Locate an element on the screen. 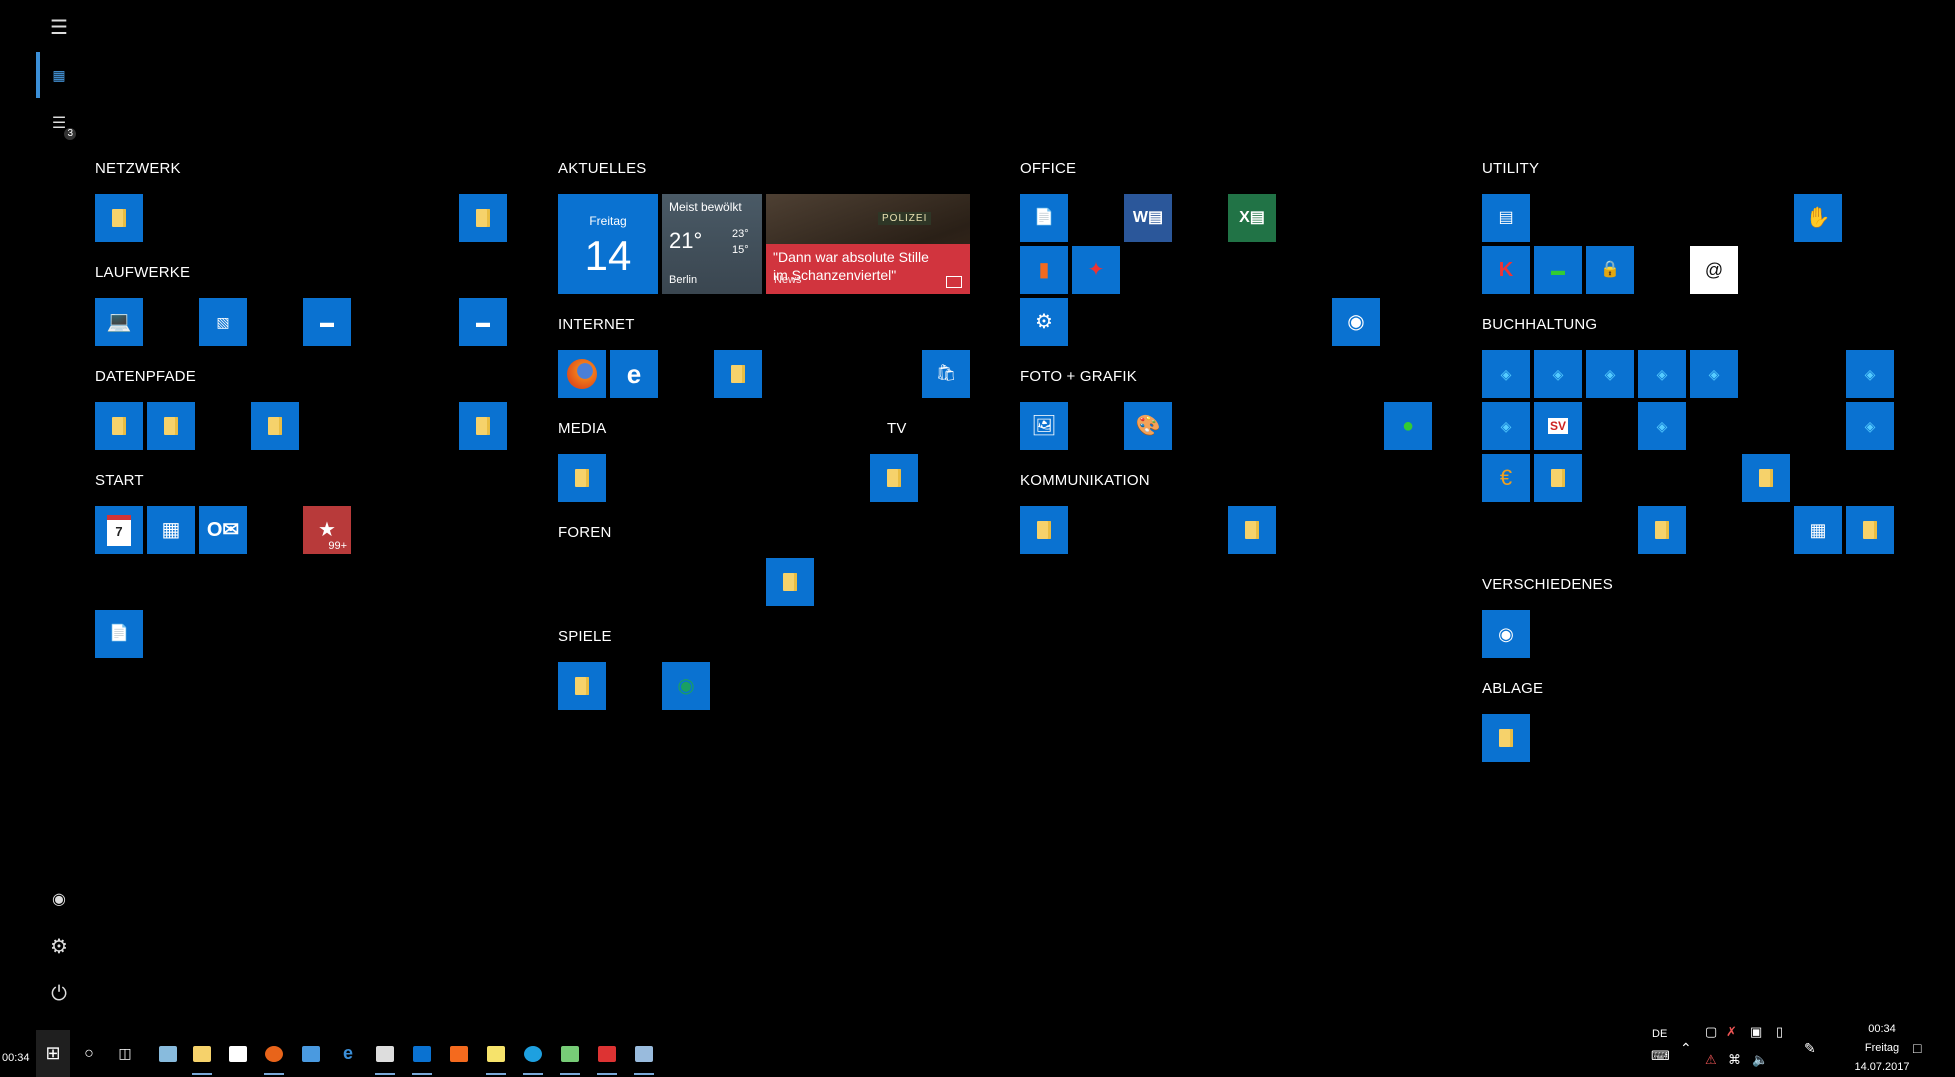 The height and width of the screenshot is (1077, 1955). outlook-tile: O✉ is located at coordinates (223, 530).